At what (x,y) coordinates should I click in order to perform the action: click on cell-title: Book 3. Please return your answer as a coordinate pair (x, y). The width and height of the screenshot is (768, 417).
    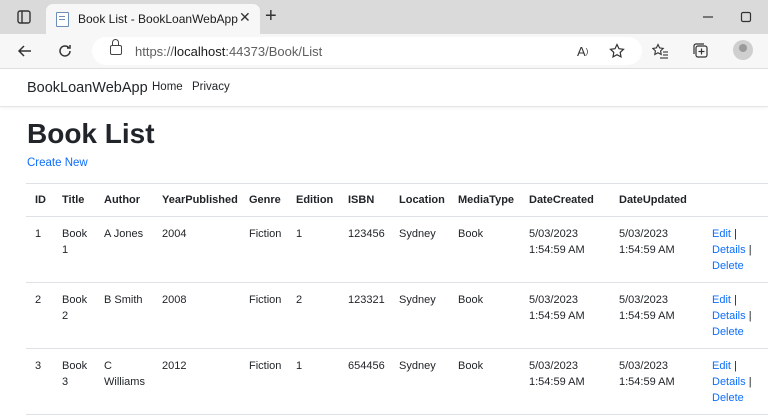
    Looking at the image, I should click on (74, 381).